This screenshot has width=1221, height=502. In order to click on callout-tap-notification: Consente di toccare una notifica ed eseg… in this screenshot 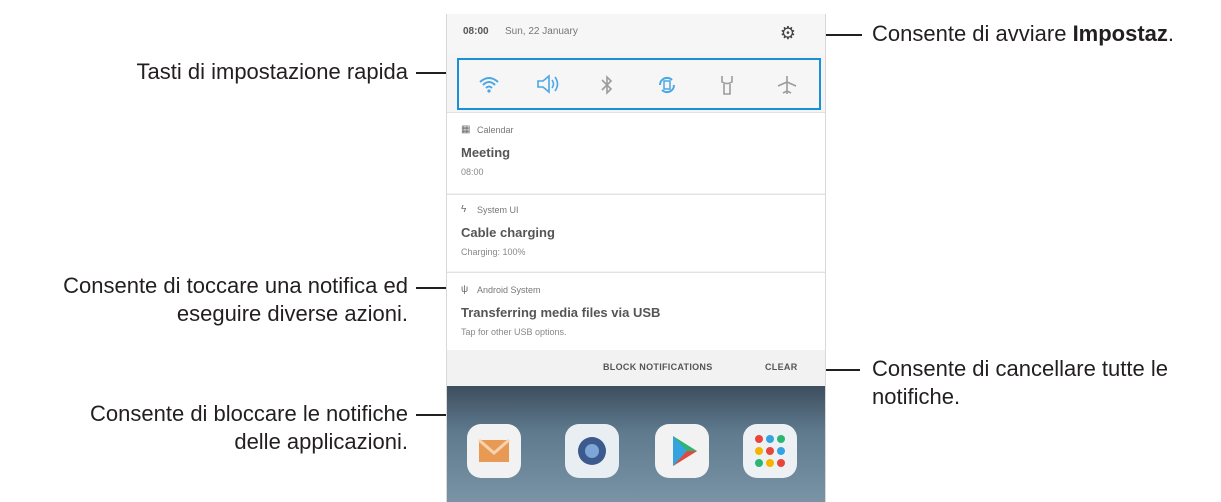, I will do `click(204, 300)`.